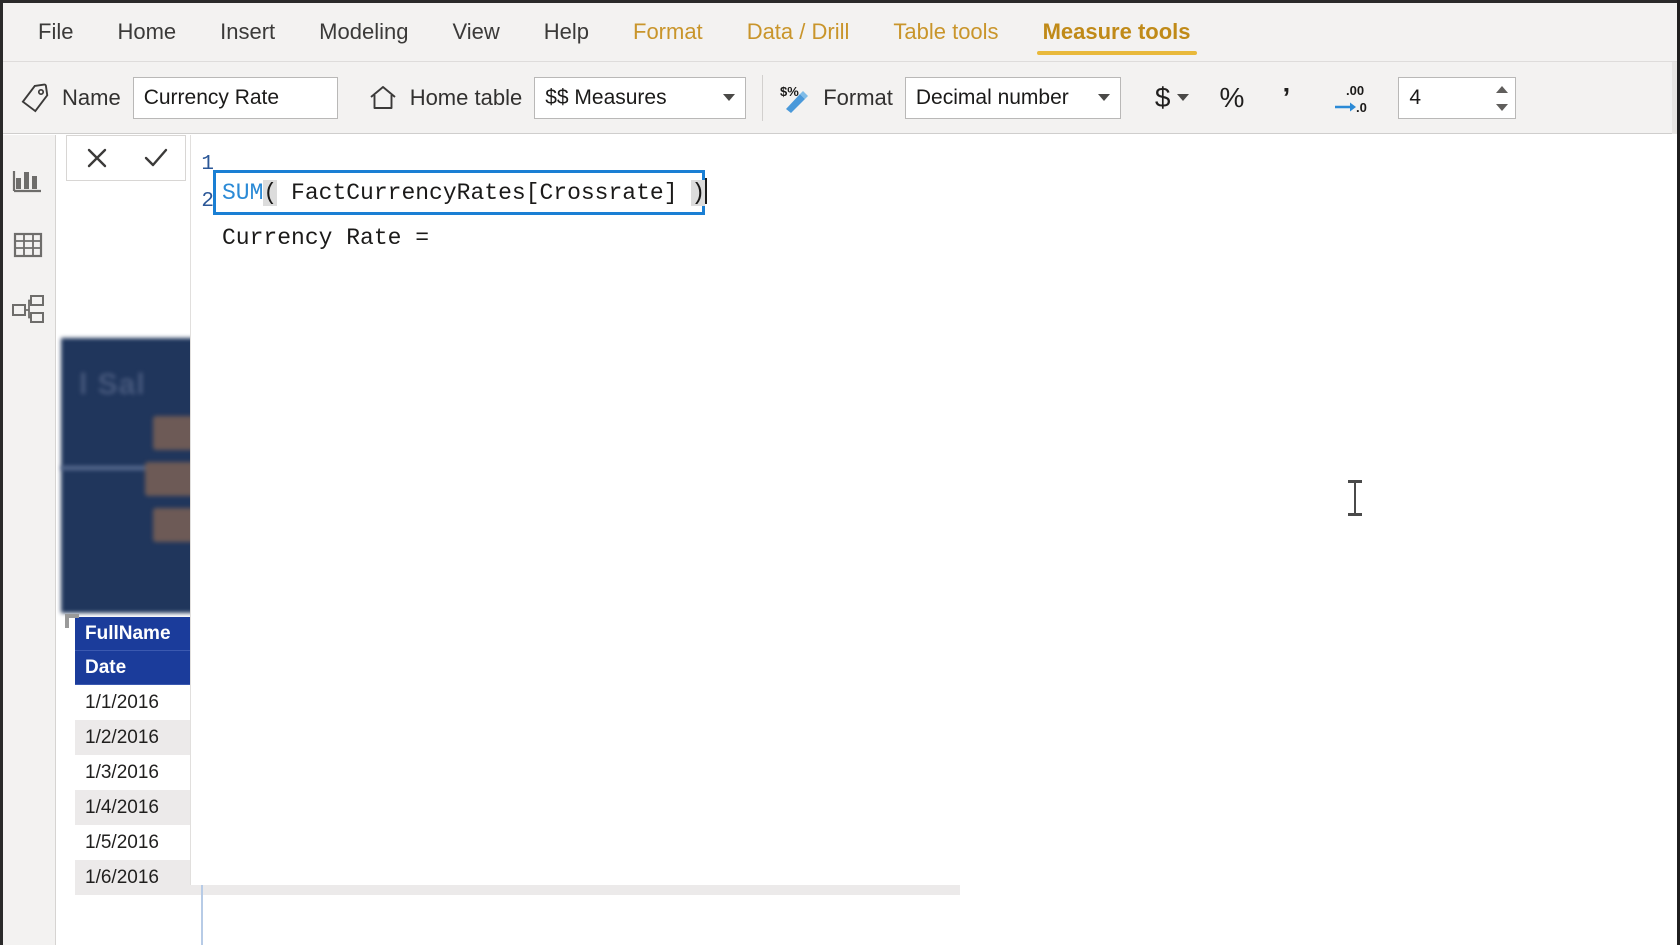 This screenshot has width=1680, height=945. What do you see at coordinates (1502, 99) in the screenshot?
I see `stepper-arrows` at bounding box center [1502, 99].